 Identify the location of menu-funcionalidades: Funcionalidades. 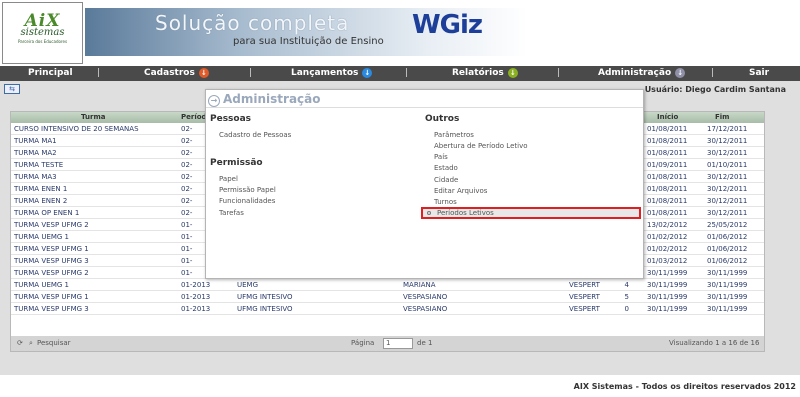
(247, 201).